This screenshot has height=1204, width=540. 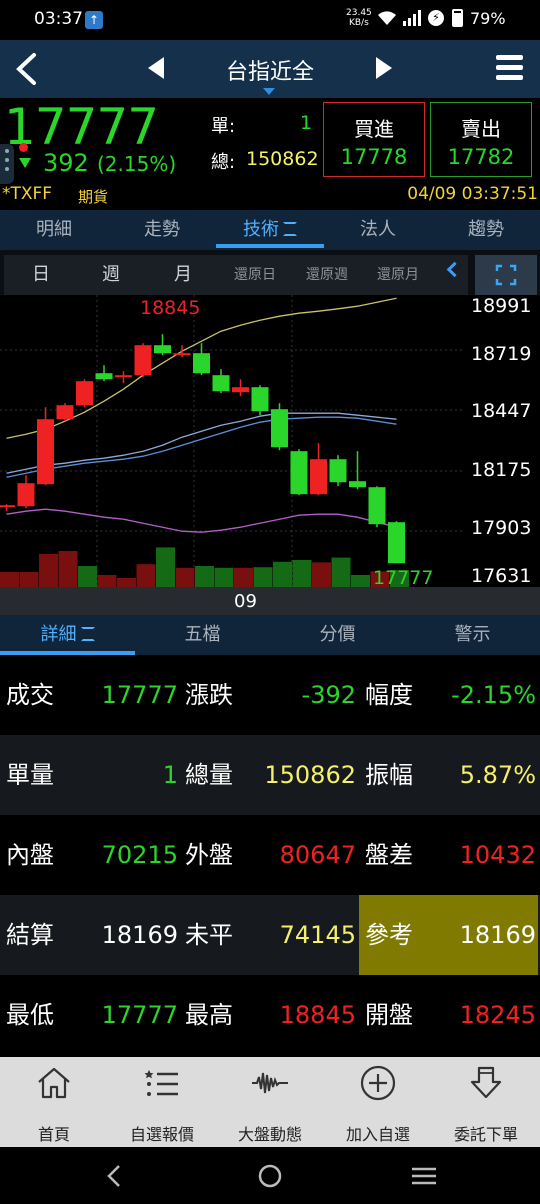 What do you see at coordinates (306, 123) in the screenshot?
I see `single-volume-value: 1` at bounding box center [306, 123].